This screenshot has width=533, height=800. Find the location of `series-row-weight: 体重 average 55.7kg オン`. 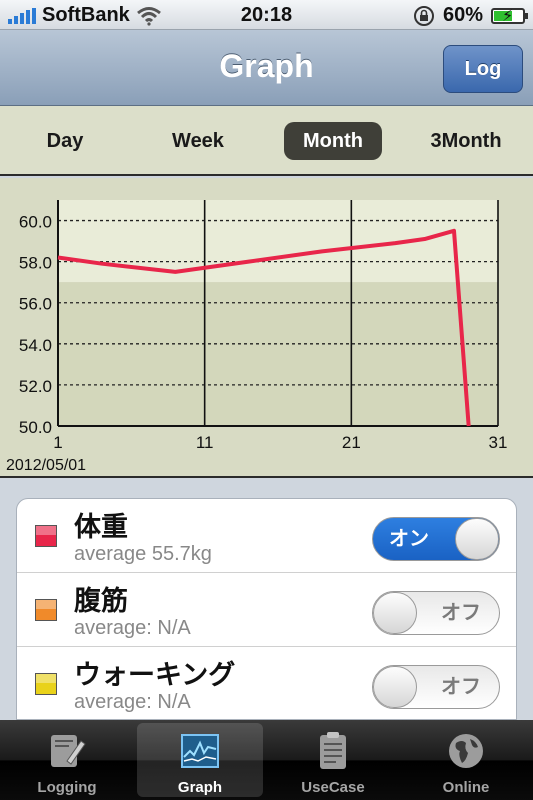

series-row-weight: 体重 average 55.7kg オン is located at coordinates (266, 536).